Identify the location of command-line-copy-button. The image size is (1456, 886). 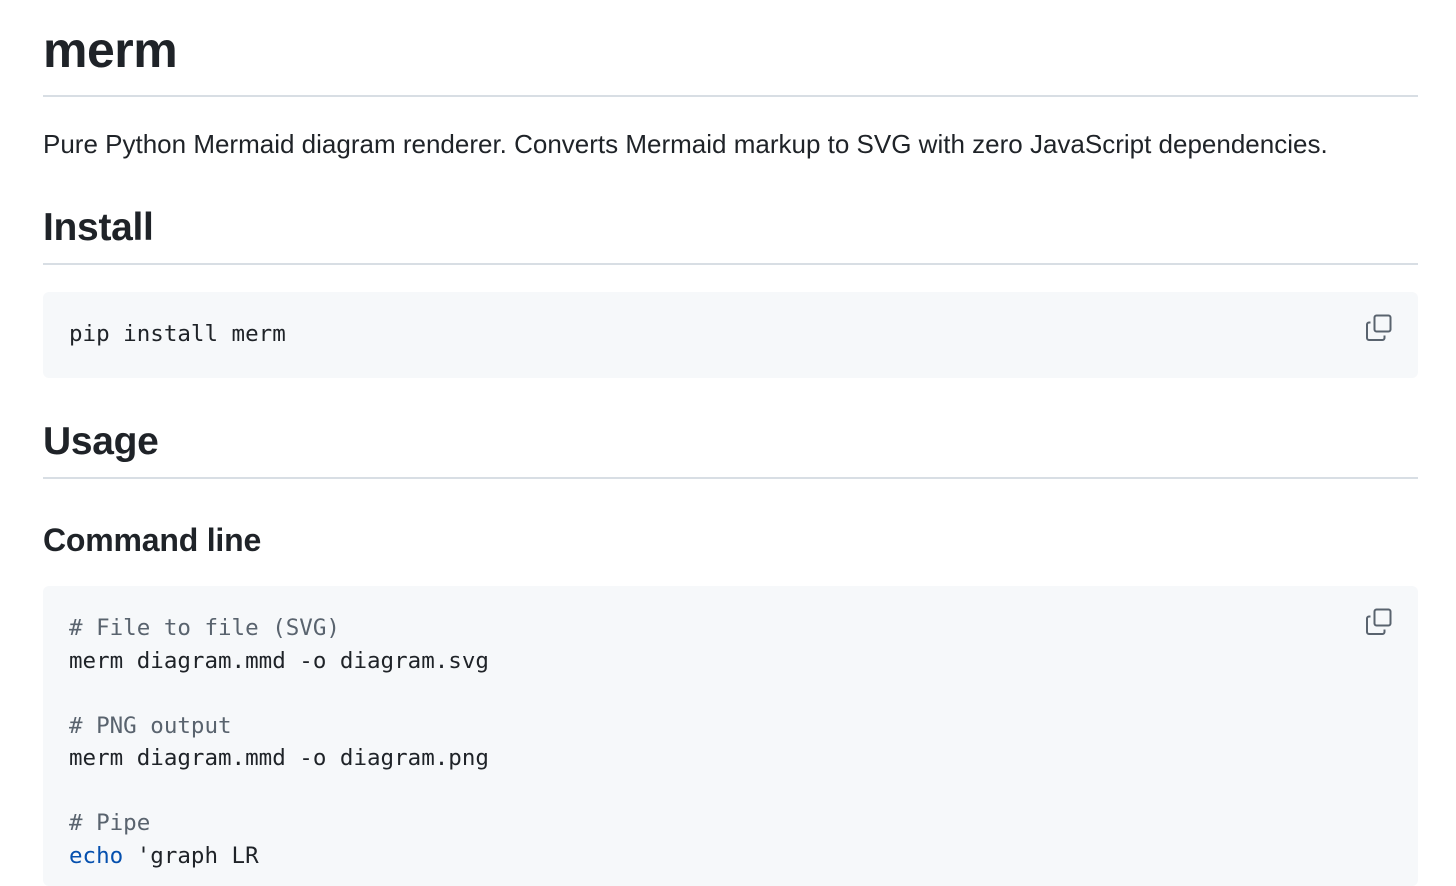
(1379, 622).